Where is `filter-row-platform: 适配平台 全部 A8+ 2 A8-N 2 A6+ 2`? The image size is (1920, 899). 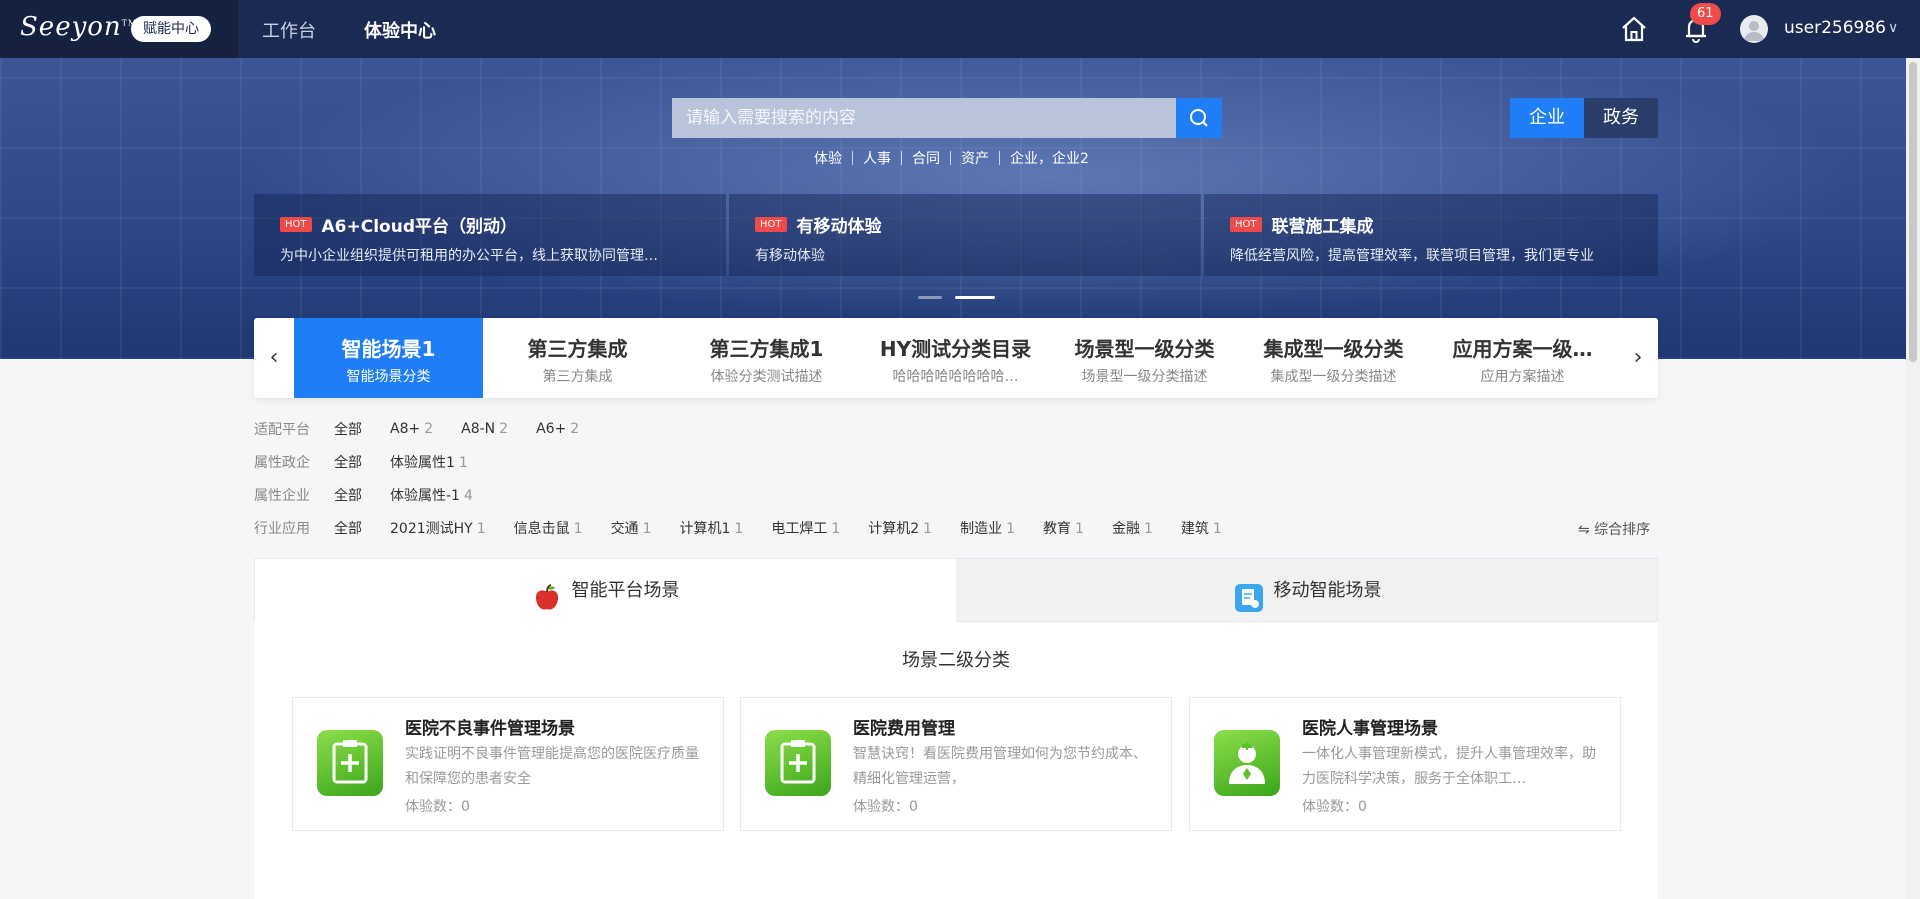
filter-row-platform: 适配平台 全部 A8+ 2 A8-N 2 A6+ 2 is located at coordinates (417, 429).